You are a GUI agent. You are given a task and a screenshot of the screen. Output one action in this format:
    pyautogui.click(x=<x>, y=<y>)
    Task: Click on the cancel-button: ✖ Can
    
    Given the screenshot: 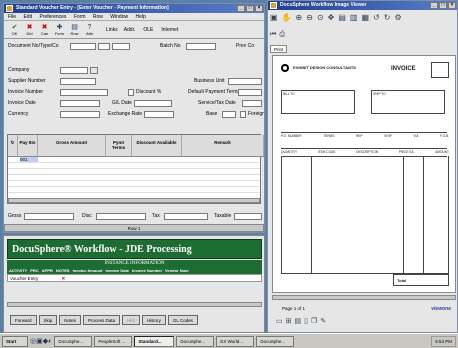 What is the action you would take?
    pyautogui.click(x=44, y=30)
    